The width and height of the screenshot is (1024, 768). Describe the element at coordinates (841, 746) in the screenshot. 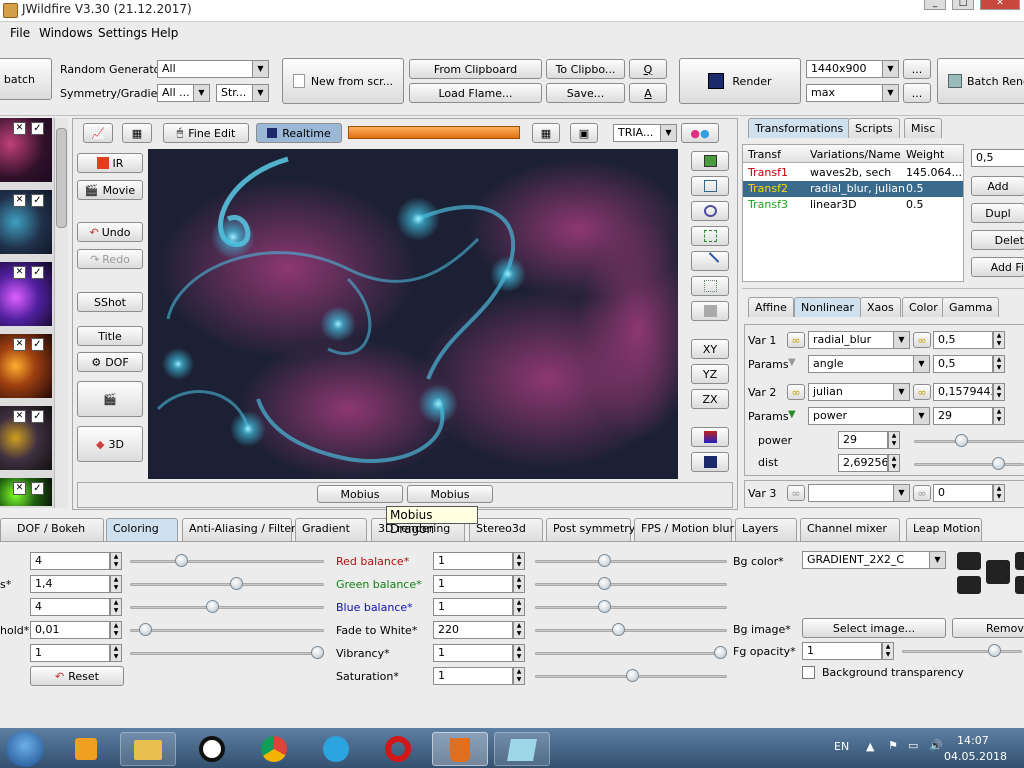

I see `language-indicator: EN` at that location.